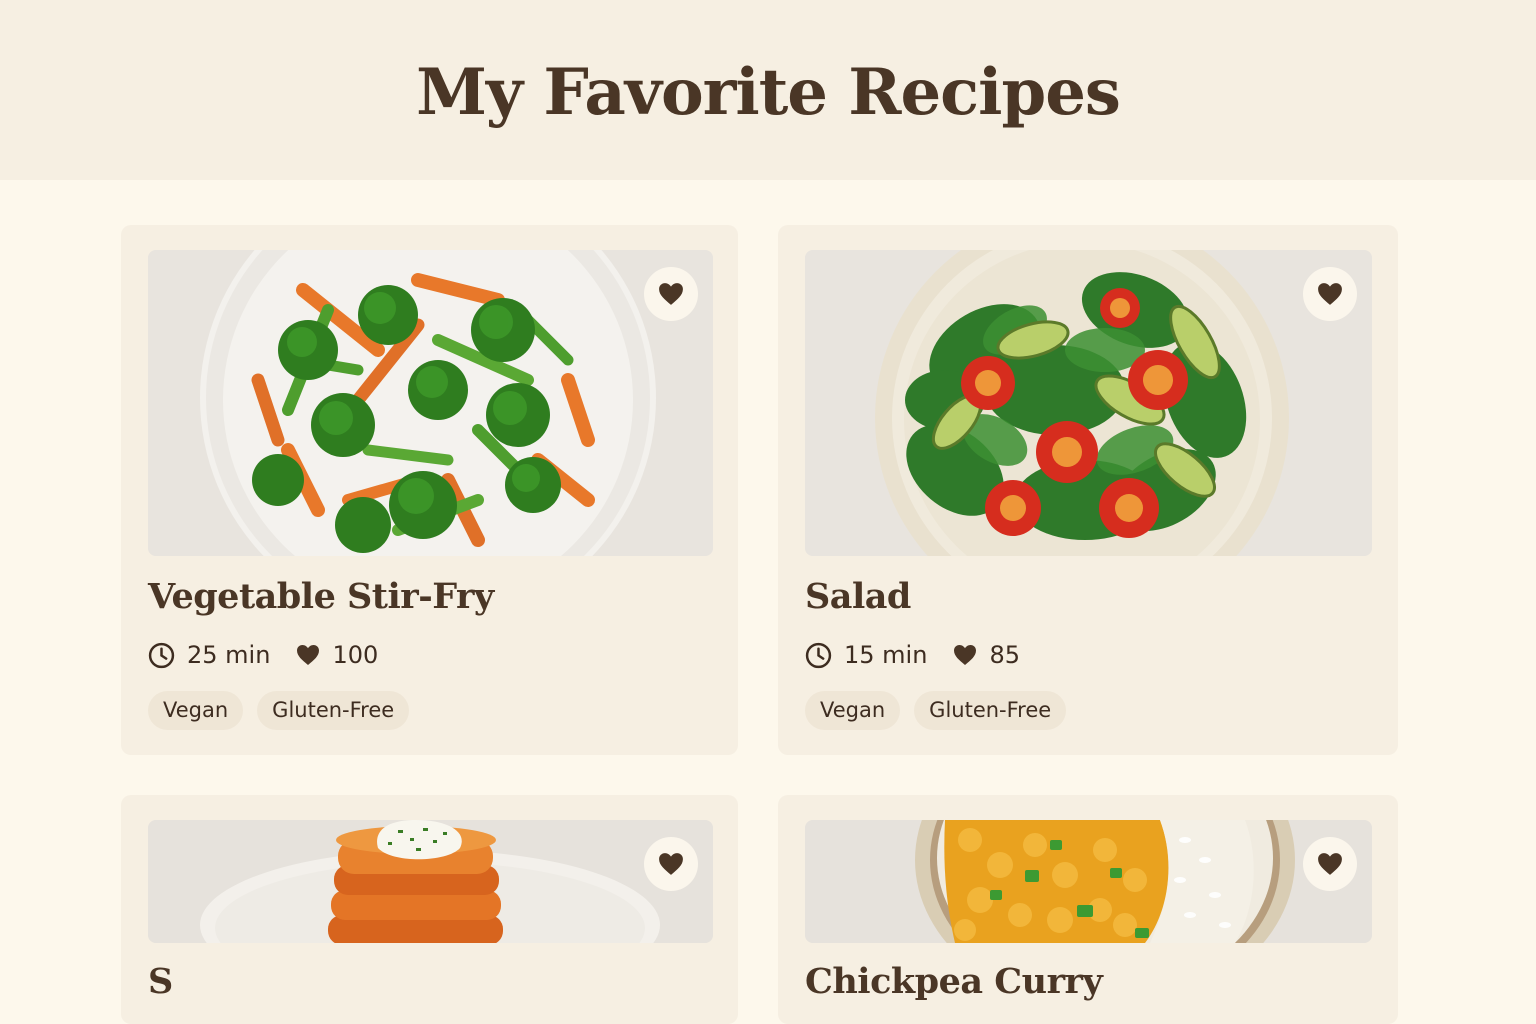 Image resolution: width=1536 pixels, height=1024 pixels. Describe the element at coordinates (160, 981) in the screenshot. I see `recipe-title: S` at that location.